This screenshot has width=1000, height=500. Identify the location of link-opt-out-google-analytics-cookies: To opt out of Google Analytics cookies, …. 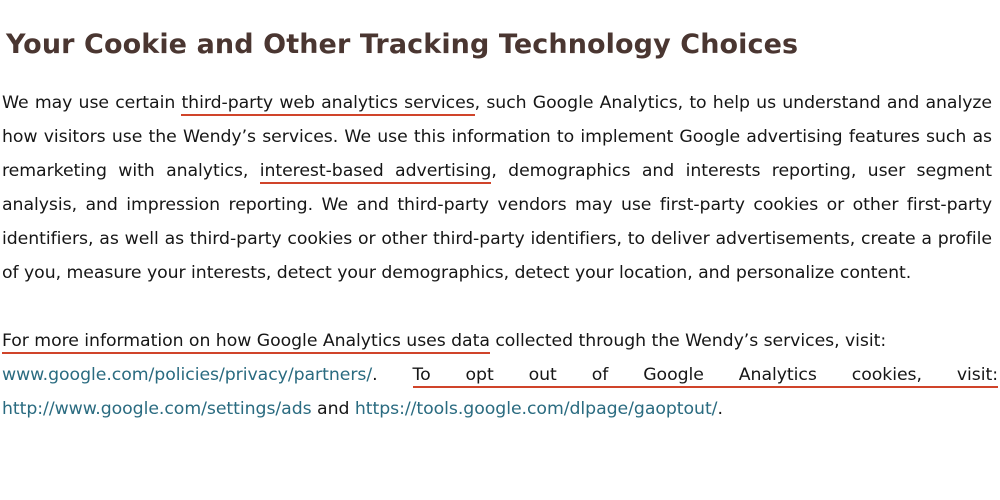
(705, 376).